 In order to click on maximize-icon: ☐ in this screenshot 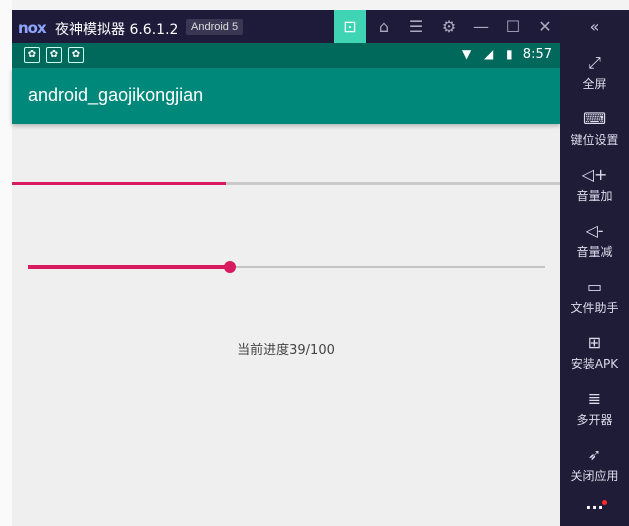, I will do `click(513, 26)`.